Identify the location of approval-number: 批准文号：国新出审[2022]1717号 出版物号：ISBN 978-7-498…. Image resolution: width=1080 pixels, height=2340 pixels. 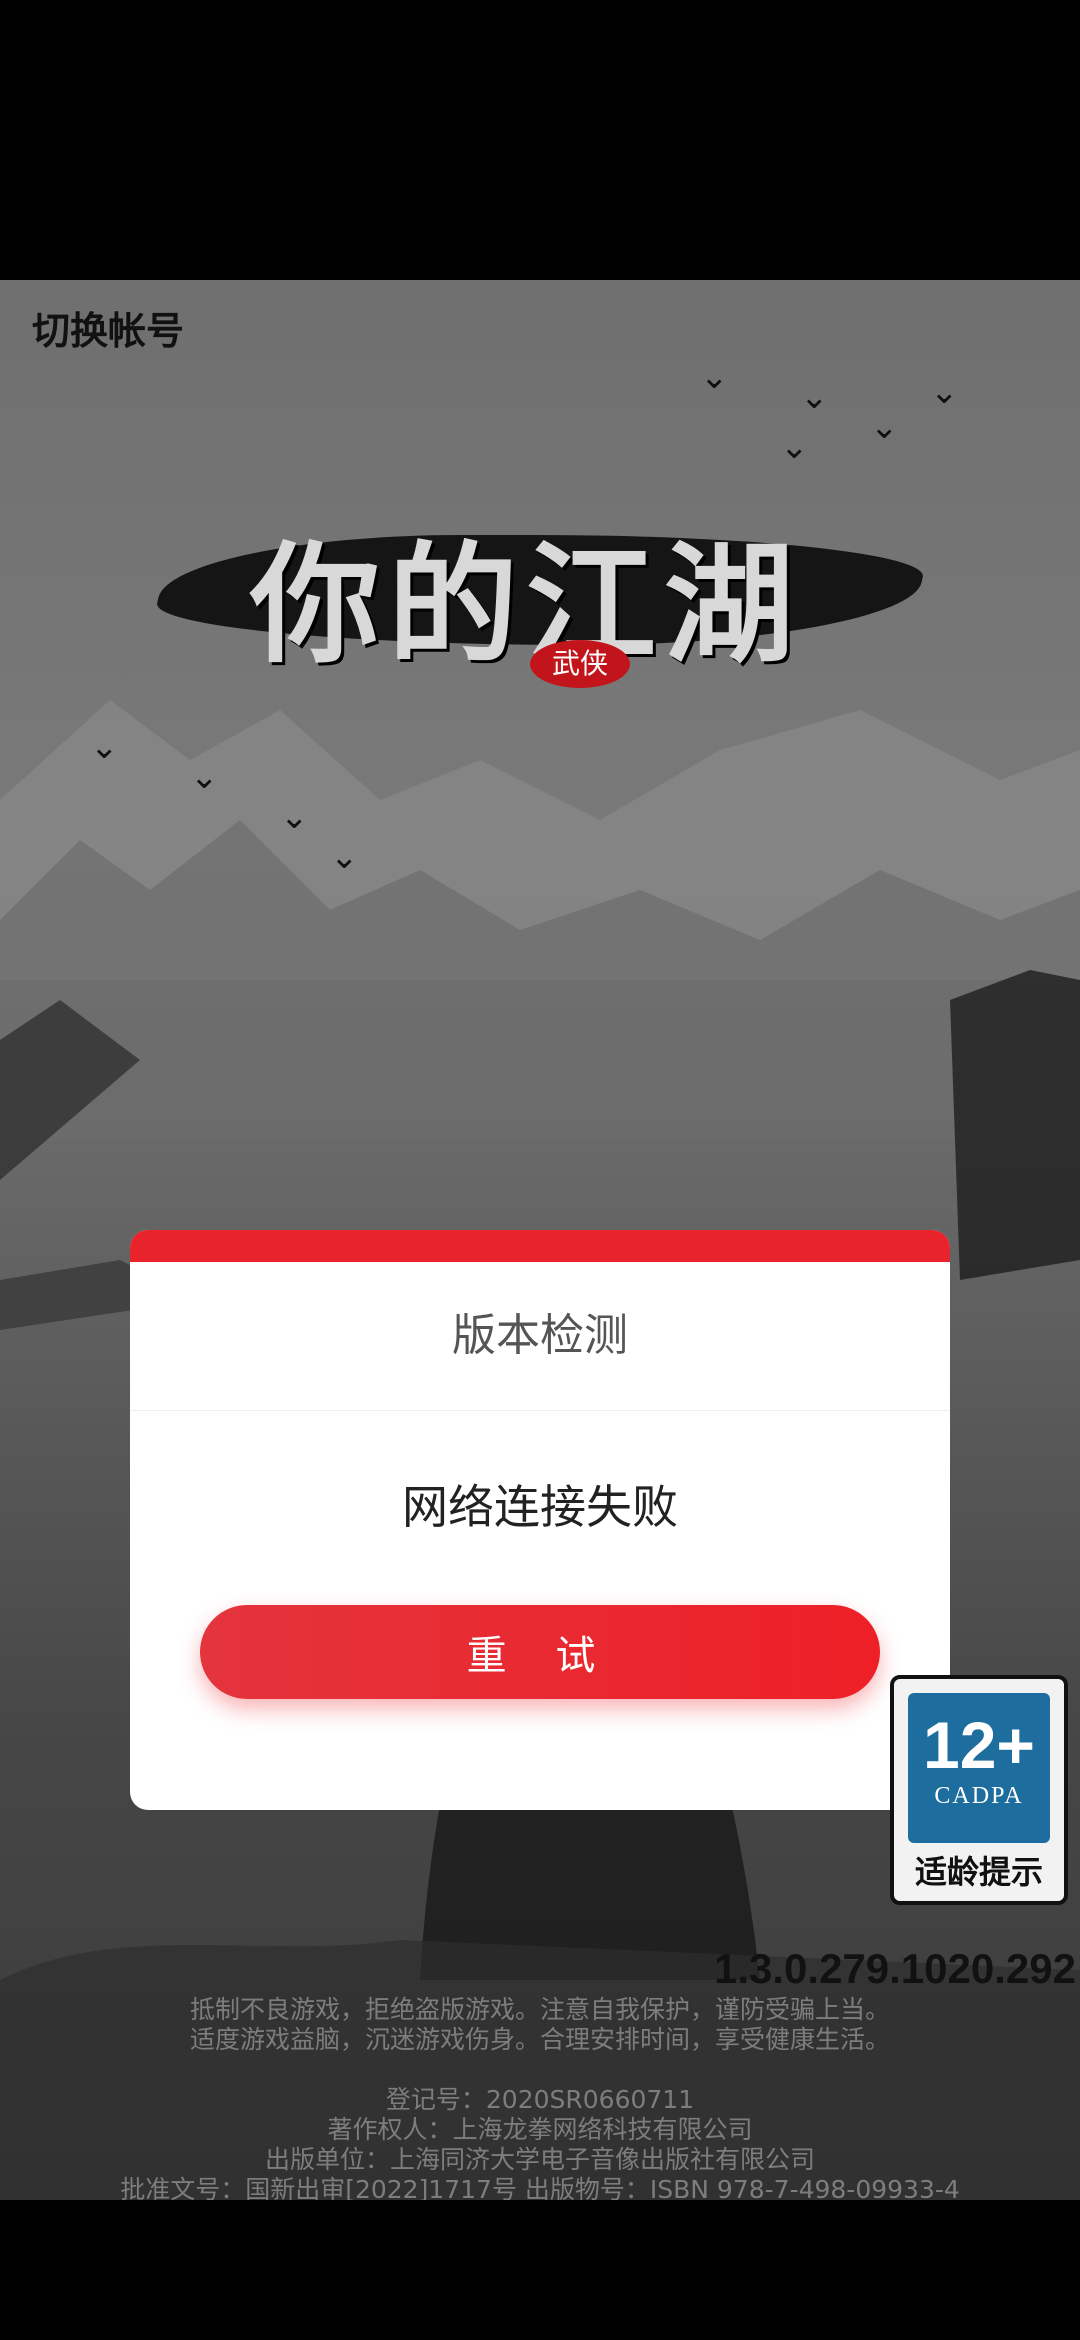
(540, 2187).